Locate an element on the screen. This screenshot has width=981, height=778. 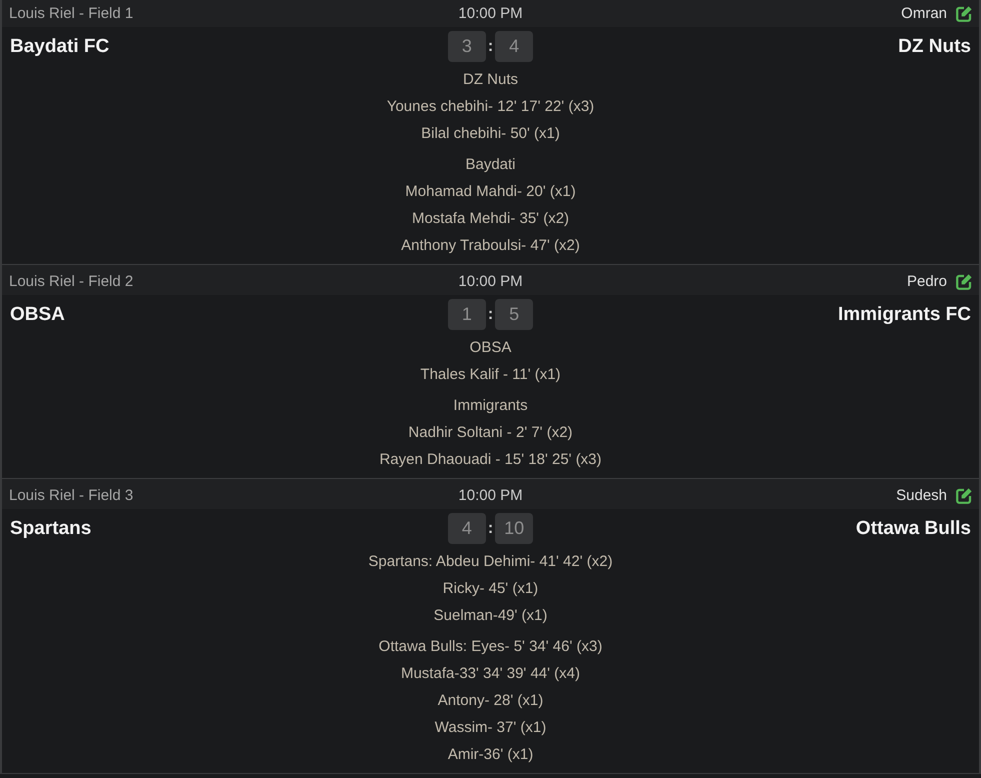
scorer-line: DZ Nuts is located at coordinates (490, 80).